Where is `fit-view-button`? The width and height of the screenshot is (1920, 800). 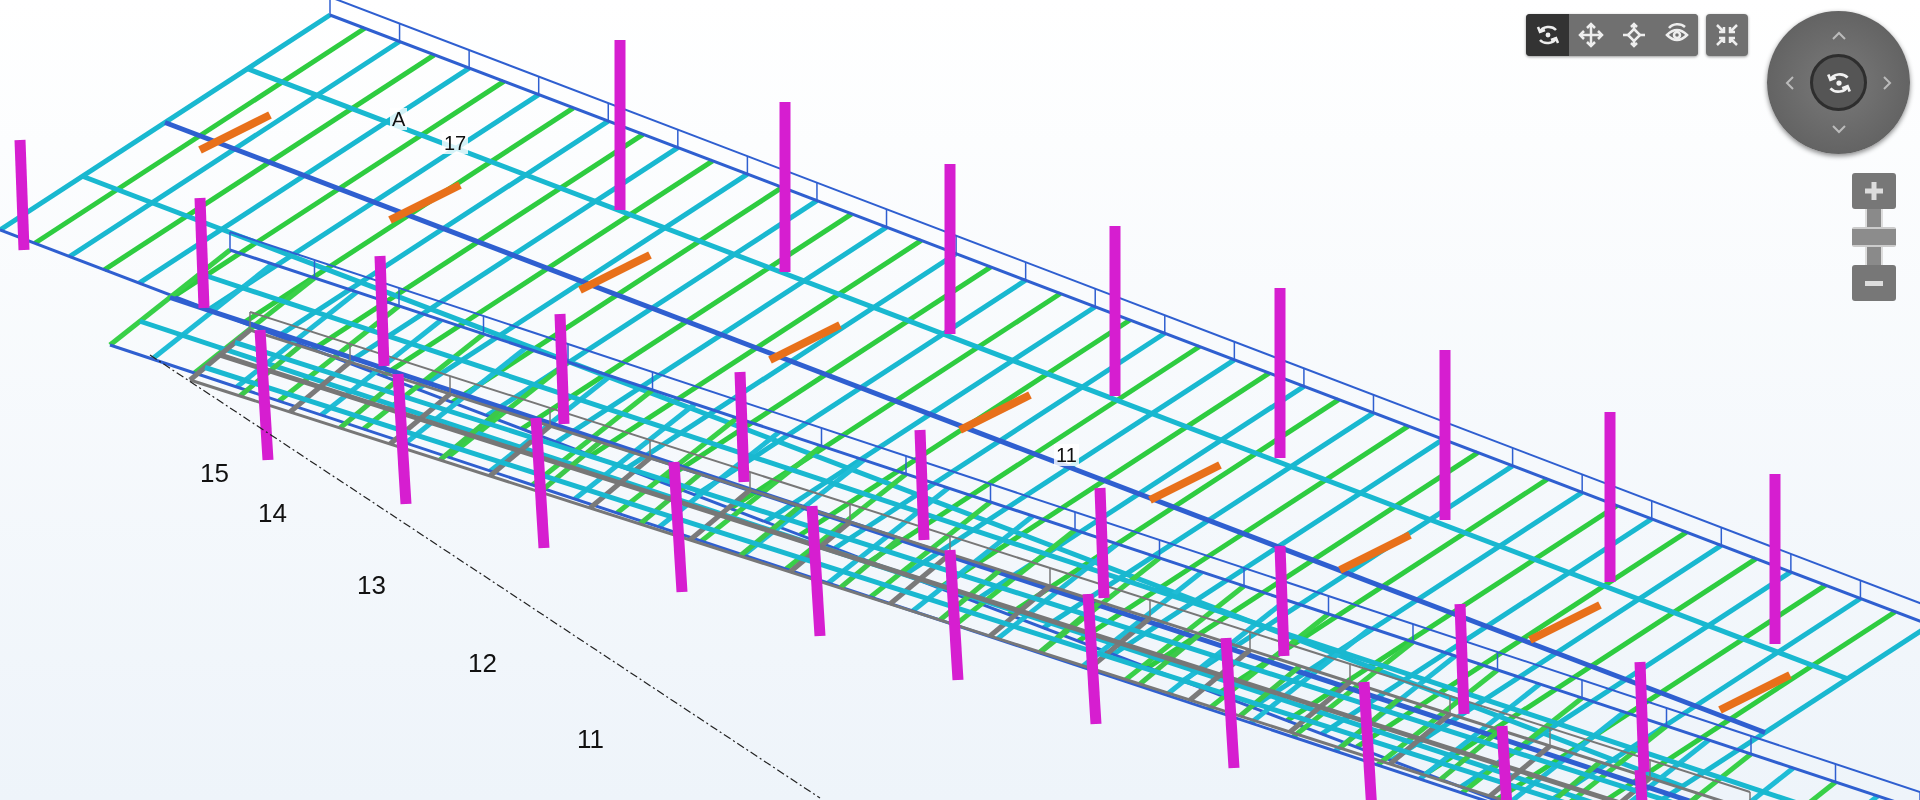
fit-view-button is located at coordinates (1727, 35).